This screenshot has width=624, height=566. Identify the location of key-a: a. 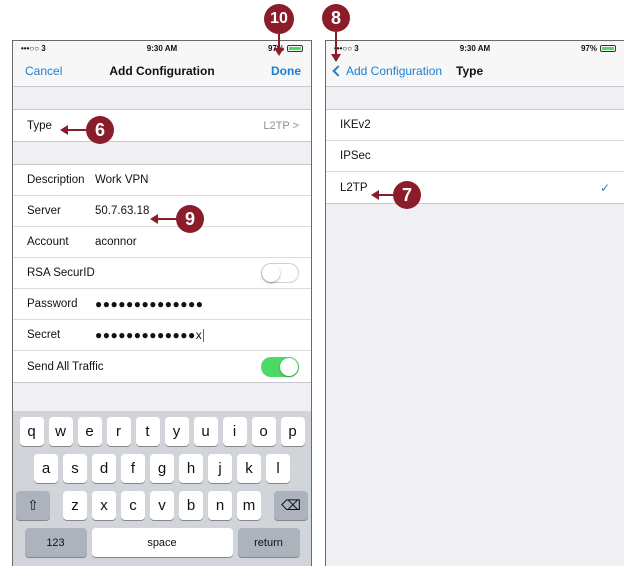
(46, 468).